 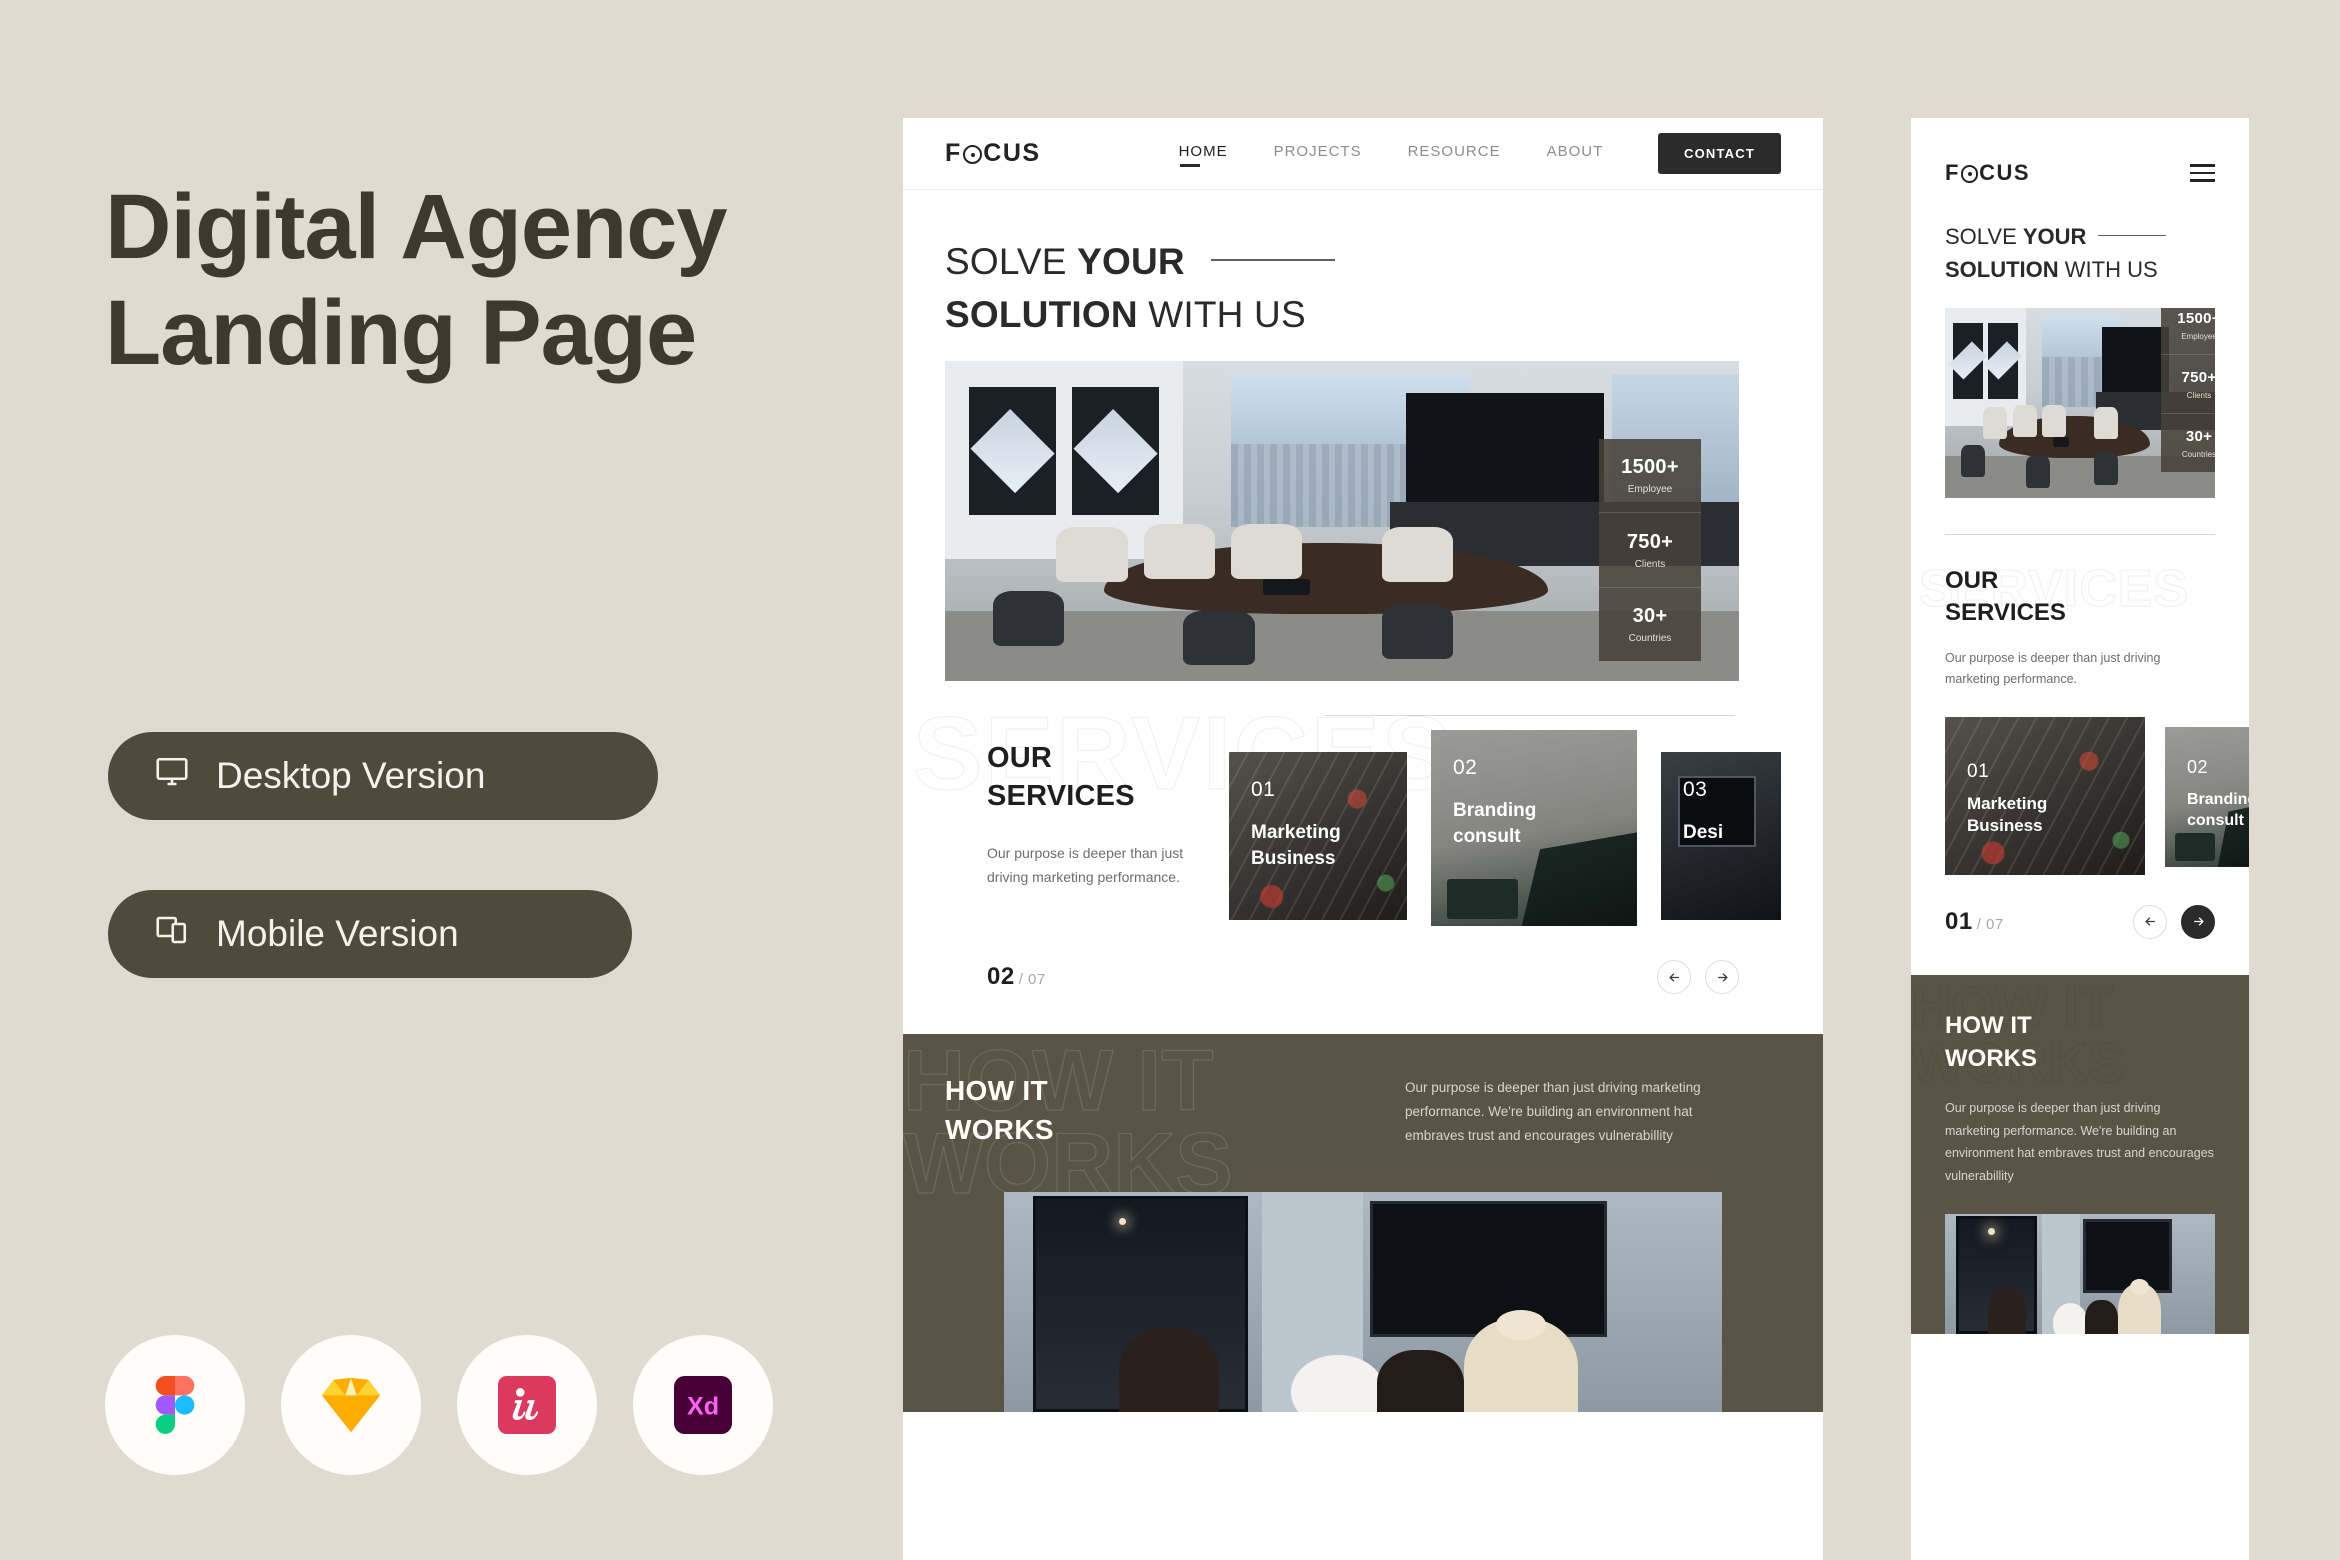 What do you see at coordinates (1108, 777) in the screenshot?
I see `services-title: OUR SERVICES` at bounding box center [1108, 777].